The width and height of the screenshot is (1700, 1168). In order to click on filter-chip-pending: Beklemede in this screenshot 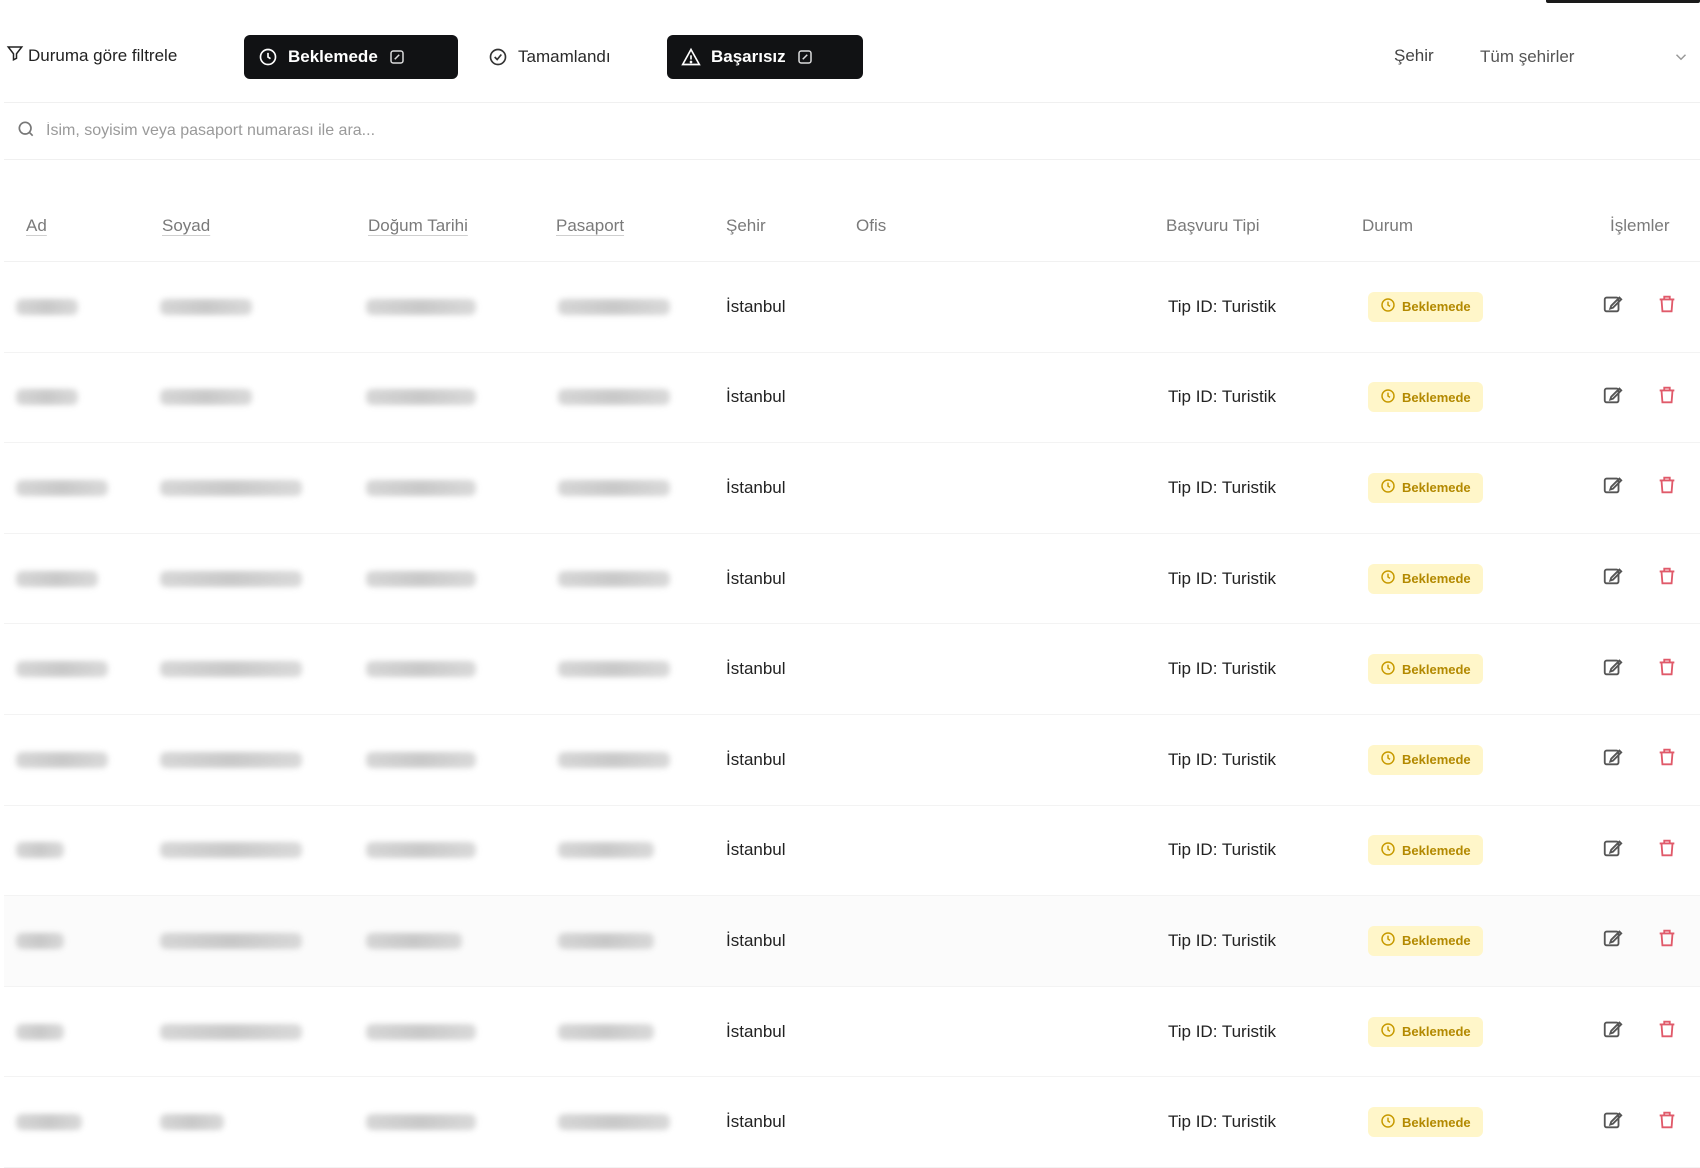, I will do `click(351, 57)`.